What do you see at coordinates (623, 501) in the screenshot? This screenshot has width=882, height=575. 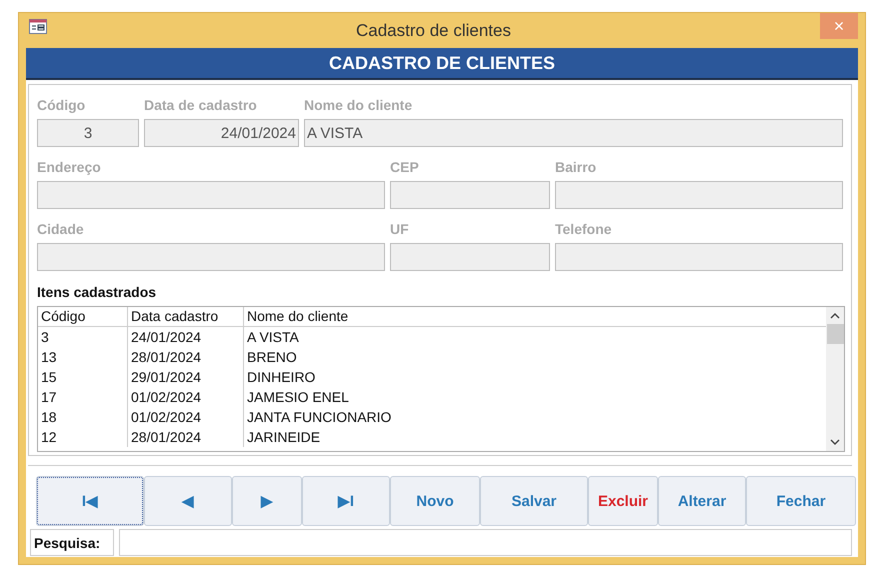 I see `delete-button: Excluir` at bounding box center [623, 501].